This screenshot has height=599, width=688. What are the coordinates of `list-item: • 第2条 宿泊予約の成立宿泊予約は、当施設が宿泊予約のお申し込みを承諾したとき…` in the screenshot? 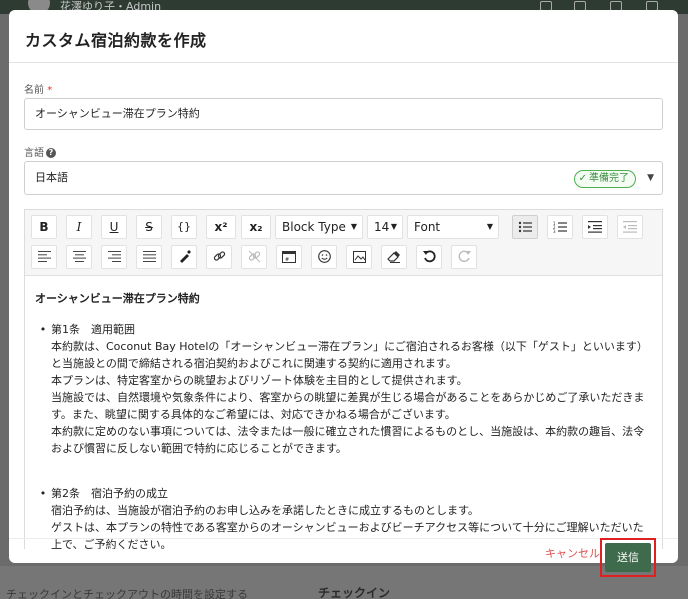 It's located at (343, 517).